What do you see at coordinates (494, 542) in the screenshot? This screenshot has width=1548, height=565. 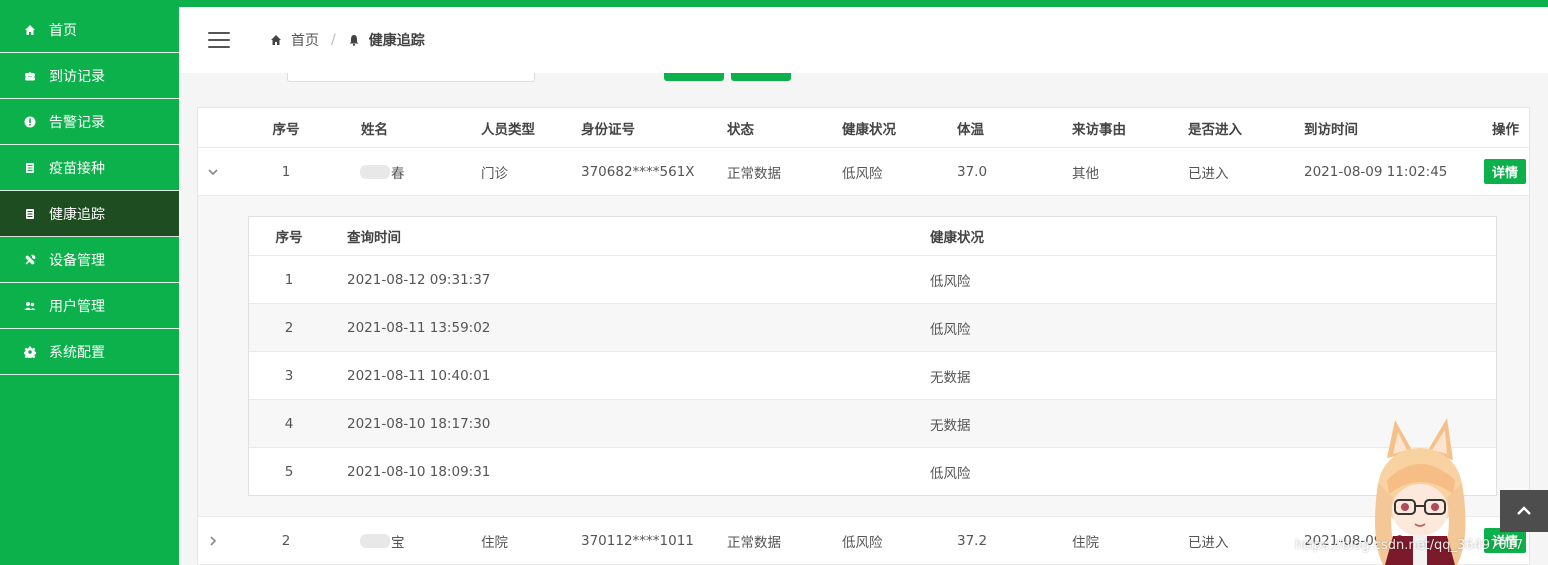 I see `row-type: 住院` at bounding box center [494, 542].